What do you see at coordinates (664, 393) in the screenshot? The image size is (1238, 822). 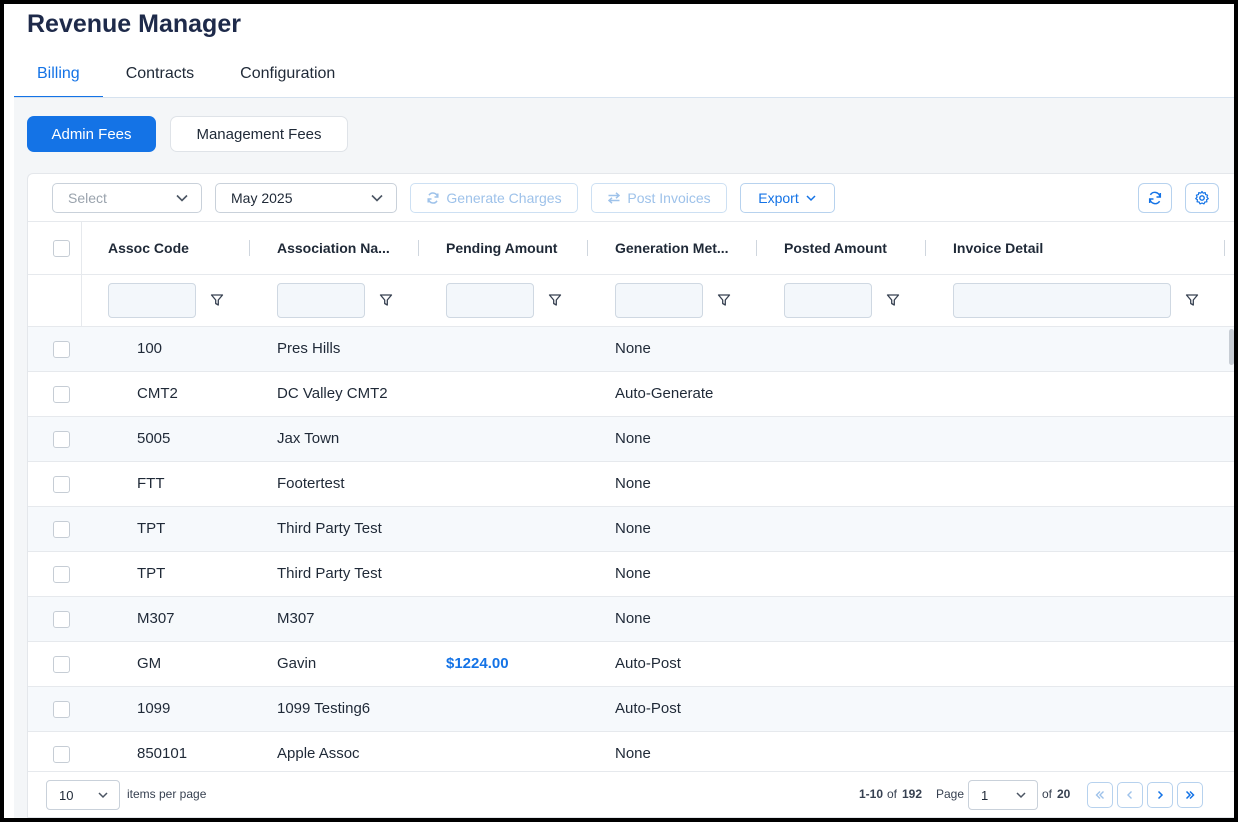 I see `cell-generation-method: Auto-Generate` at bounding box center [664, 393].